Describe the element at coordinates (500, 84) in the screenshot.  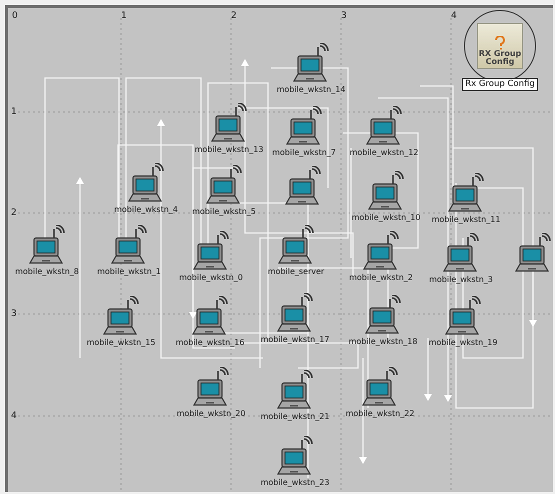
I see `node-label: Rx Group Config` at that location.